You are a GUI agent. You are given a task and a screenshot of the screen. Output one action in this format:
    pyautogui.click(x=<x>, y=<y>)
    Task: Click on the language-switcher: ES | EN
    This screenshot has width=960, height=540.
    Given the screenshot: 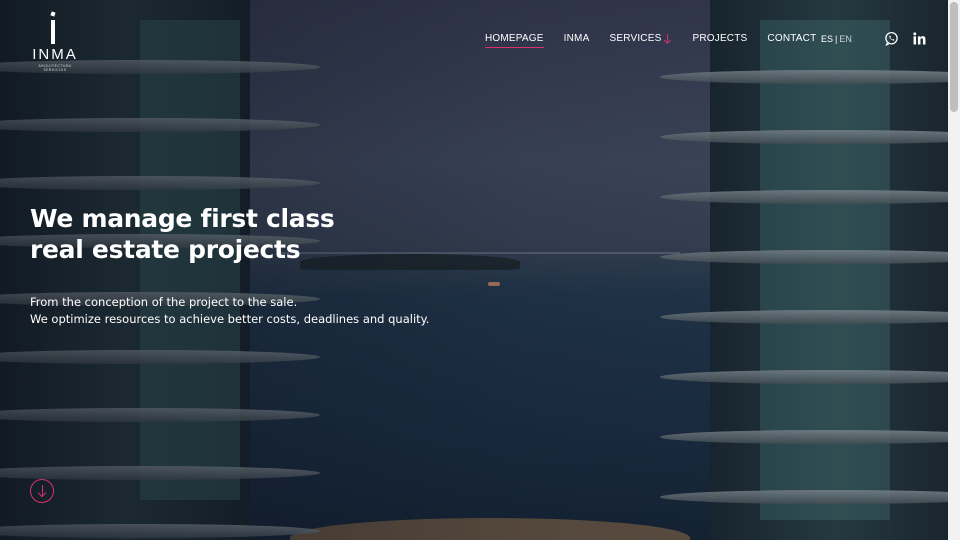 What is the action you would take?
    pyautogui.click(x=836, y=39)
    